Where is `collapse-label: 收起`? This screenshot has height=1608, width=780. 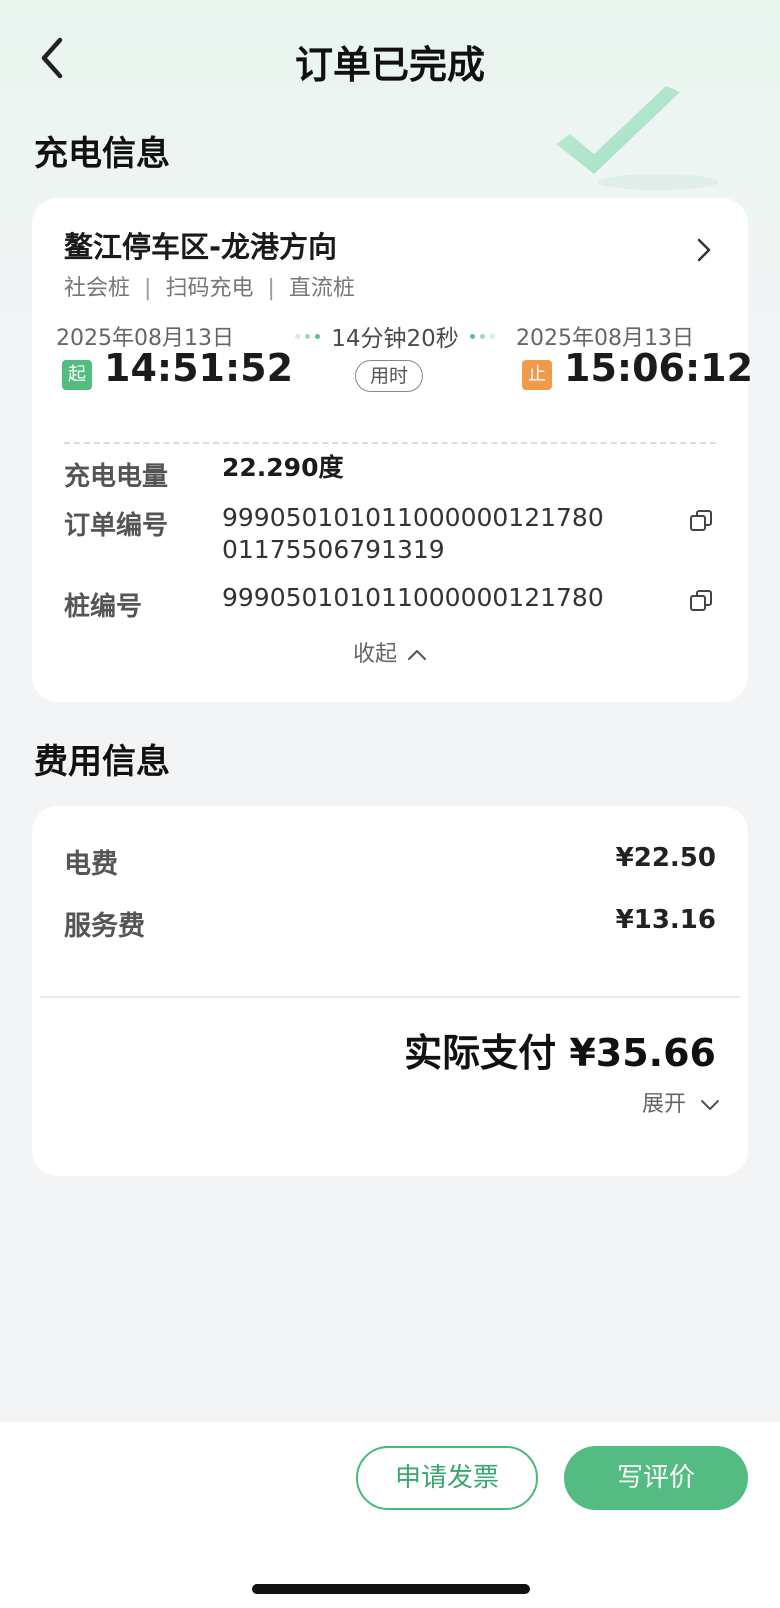
collapse-label: 收起 is located at coordinates (374, 654).